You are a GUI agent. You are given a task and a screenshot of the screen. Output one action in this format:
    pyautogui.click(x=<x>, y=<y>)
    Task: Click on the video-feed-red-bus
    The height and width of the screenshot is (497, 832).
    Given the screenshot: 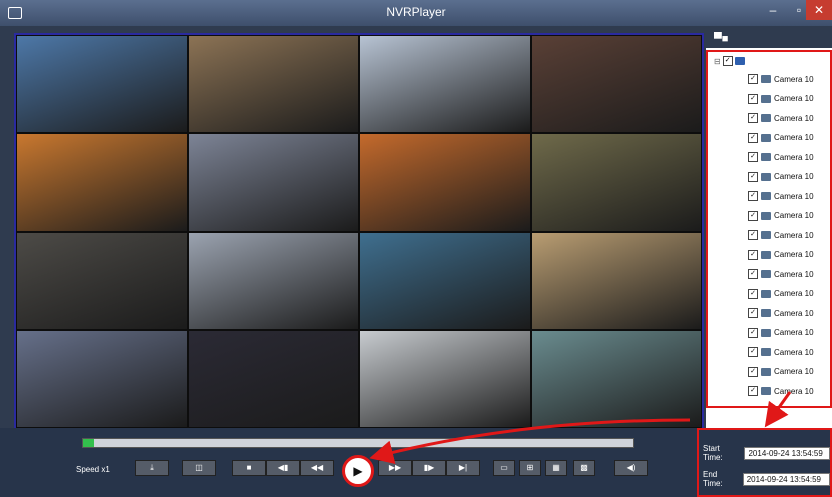 What is the action you would take?
    pyautogui.click(x=445, y=182)
    